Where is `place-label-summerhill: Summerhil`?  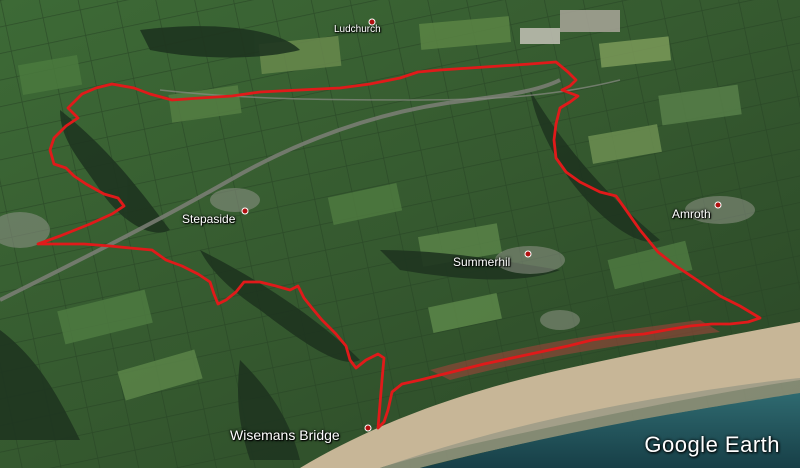
place-label-summerhill: Summerhil is located at coordinates (481, 262).